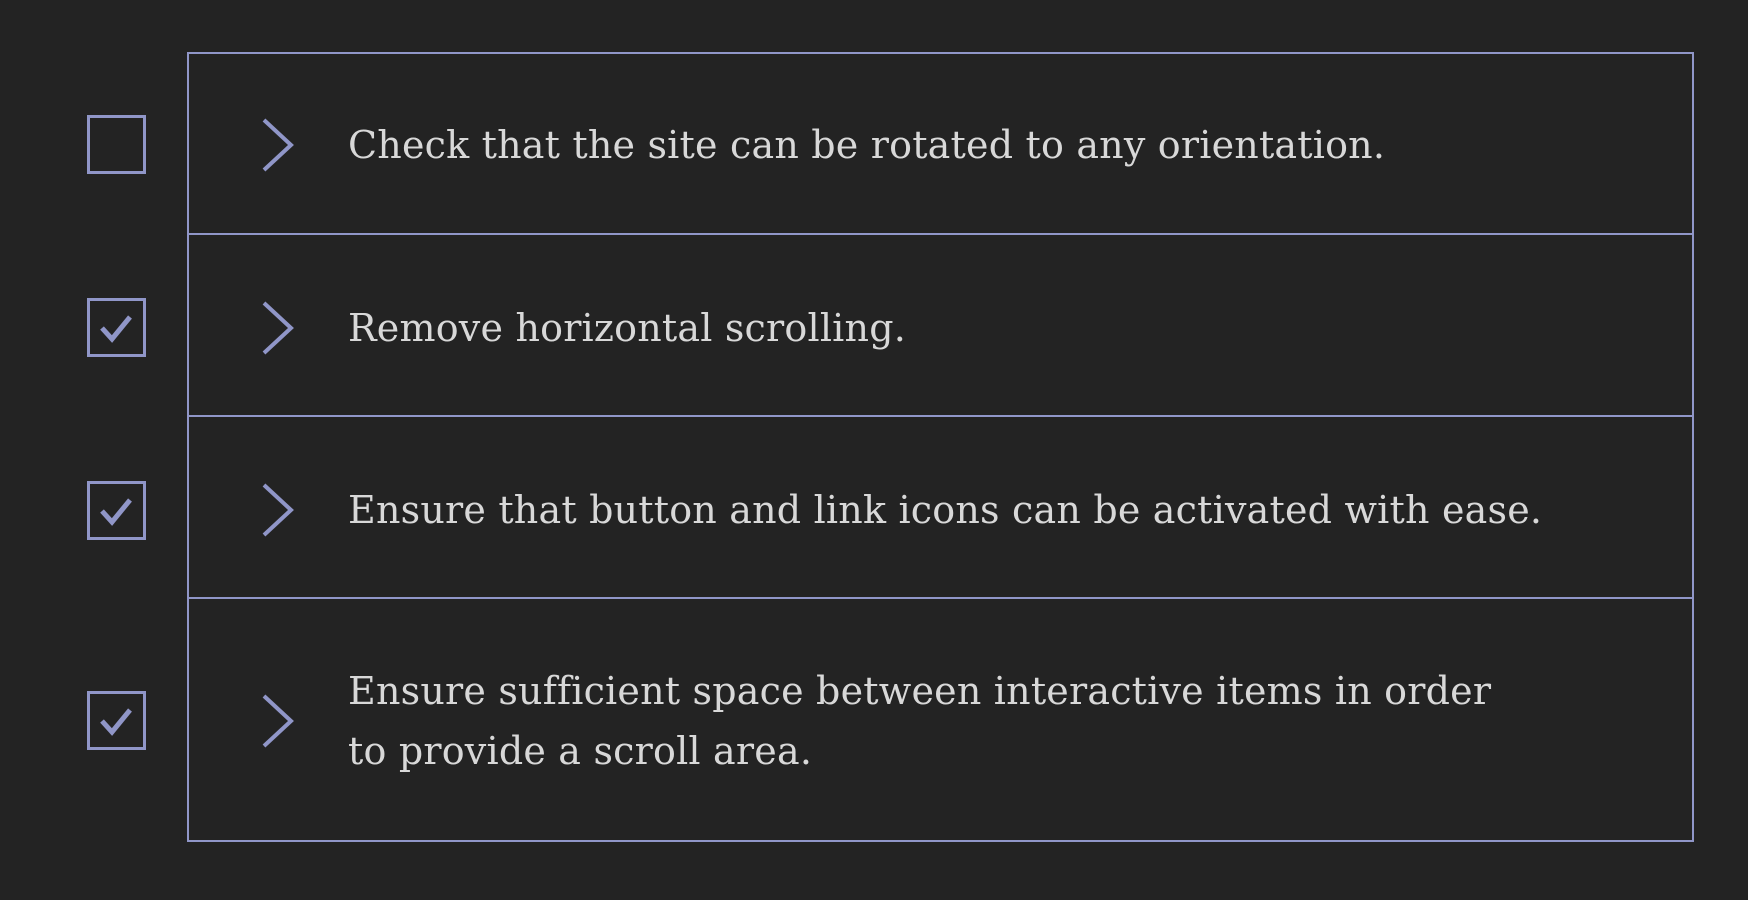  What do you see at coordinates (116, 144) in the screenshot?
I see `checkbox-unchecked-icon` at bounding box center [116, 144].